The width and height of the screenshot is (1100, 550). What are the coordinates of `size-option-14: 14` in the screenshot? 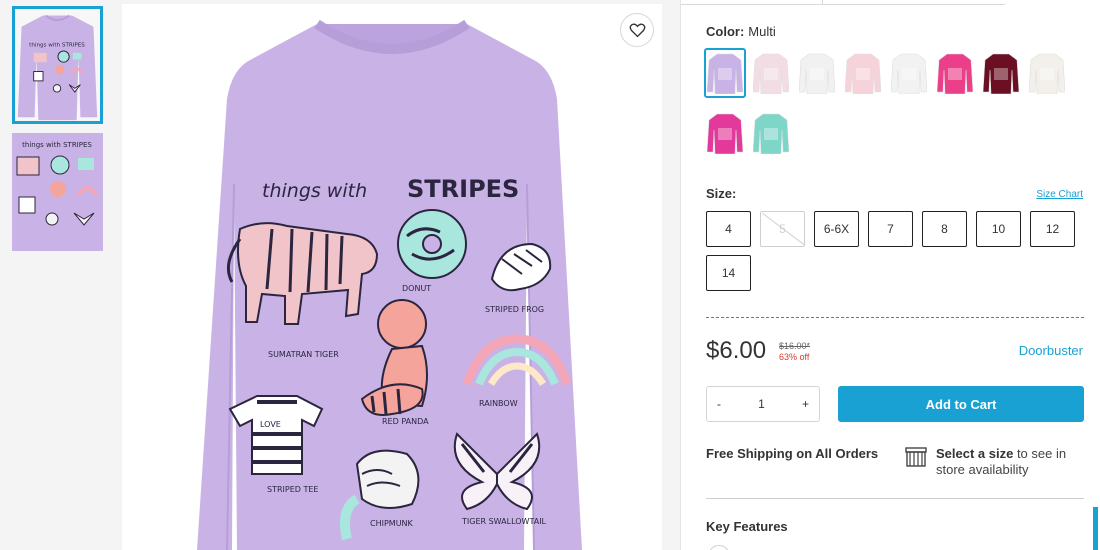 It's located at (728, 273).